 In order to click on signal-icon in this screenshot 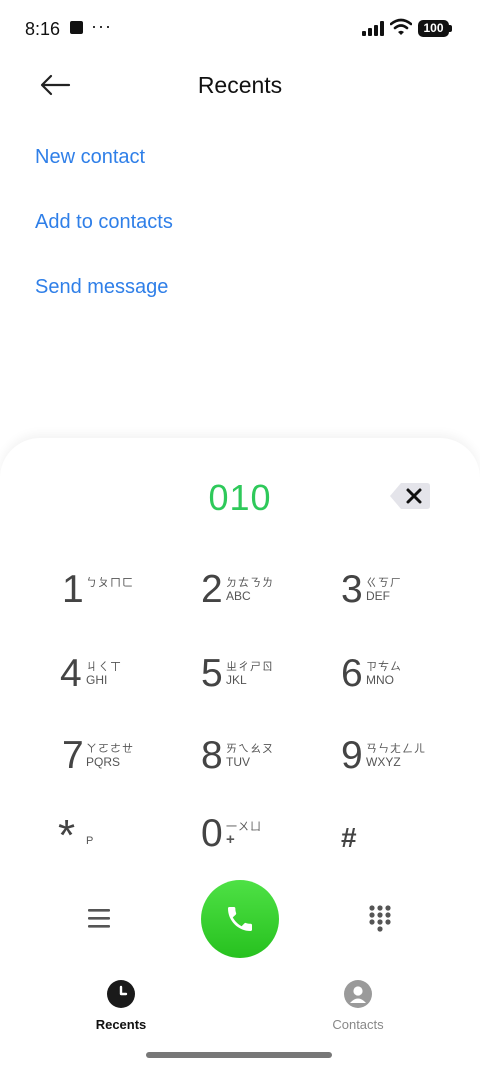, I will do `click(373, 28)`.